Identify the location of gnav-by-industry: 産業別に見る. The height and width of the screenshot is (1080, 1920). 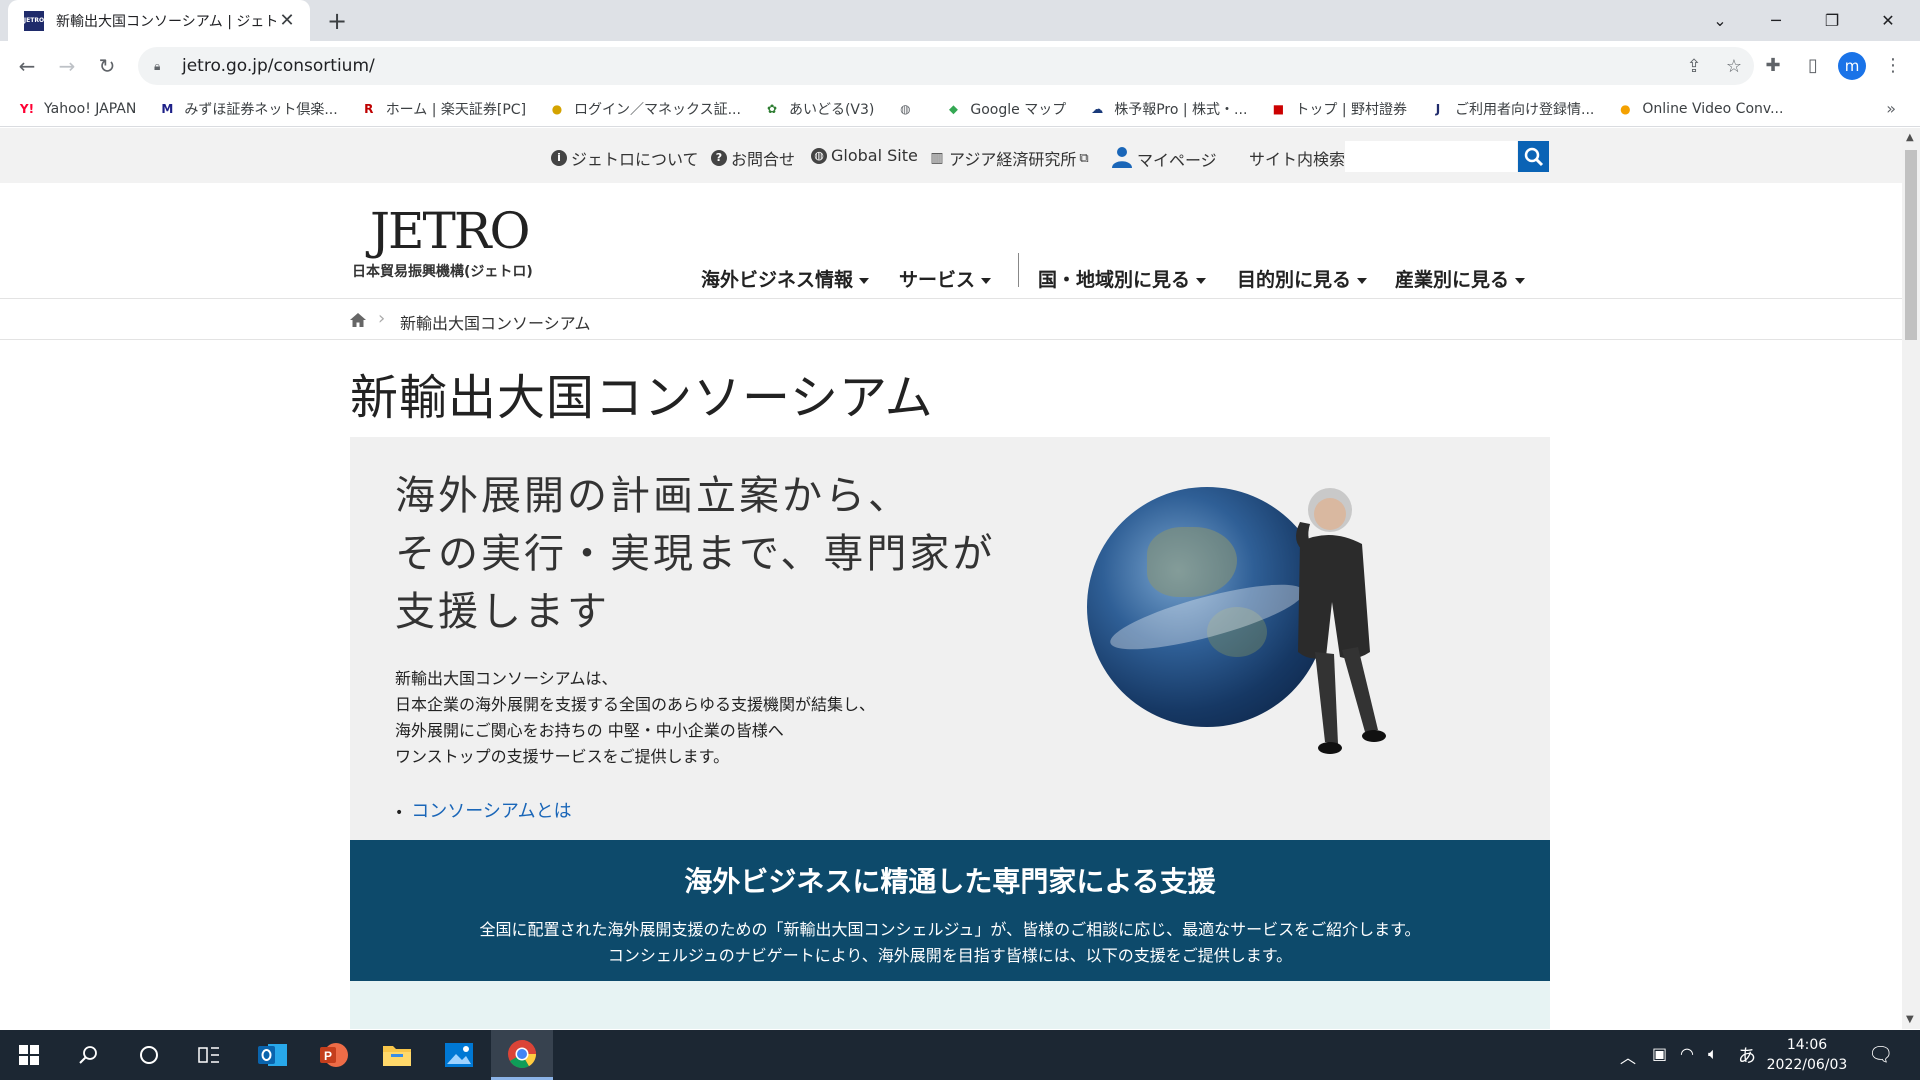
(1460, 278).